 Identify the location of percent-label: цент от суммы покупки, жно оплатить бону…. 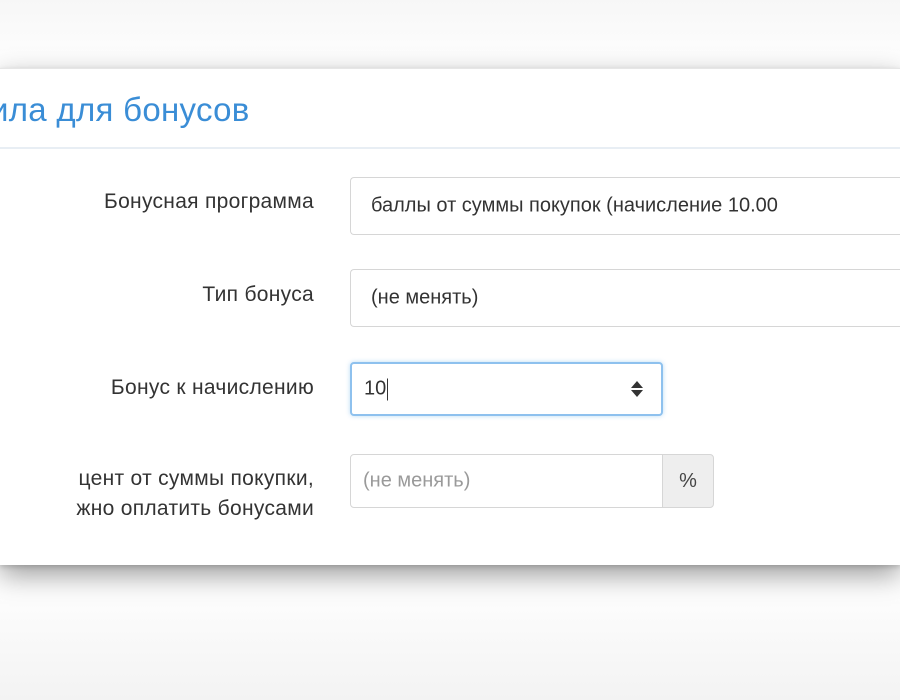
(195, 494).